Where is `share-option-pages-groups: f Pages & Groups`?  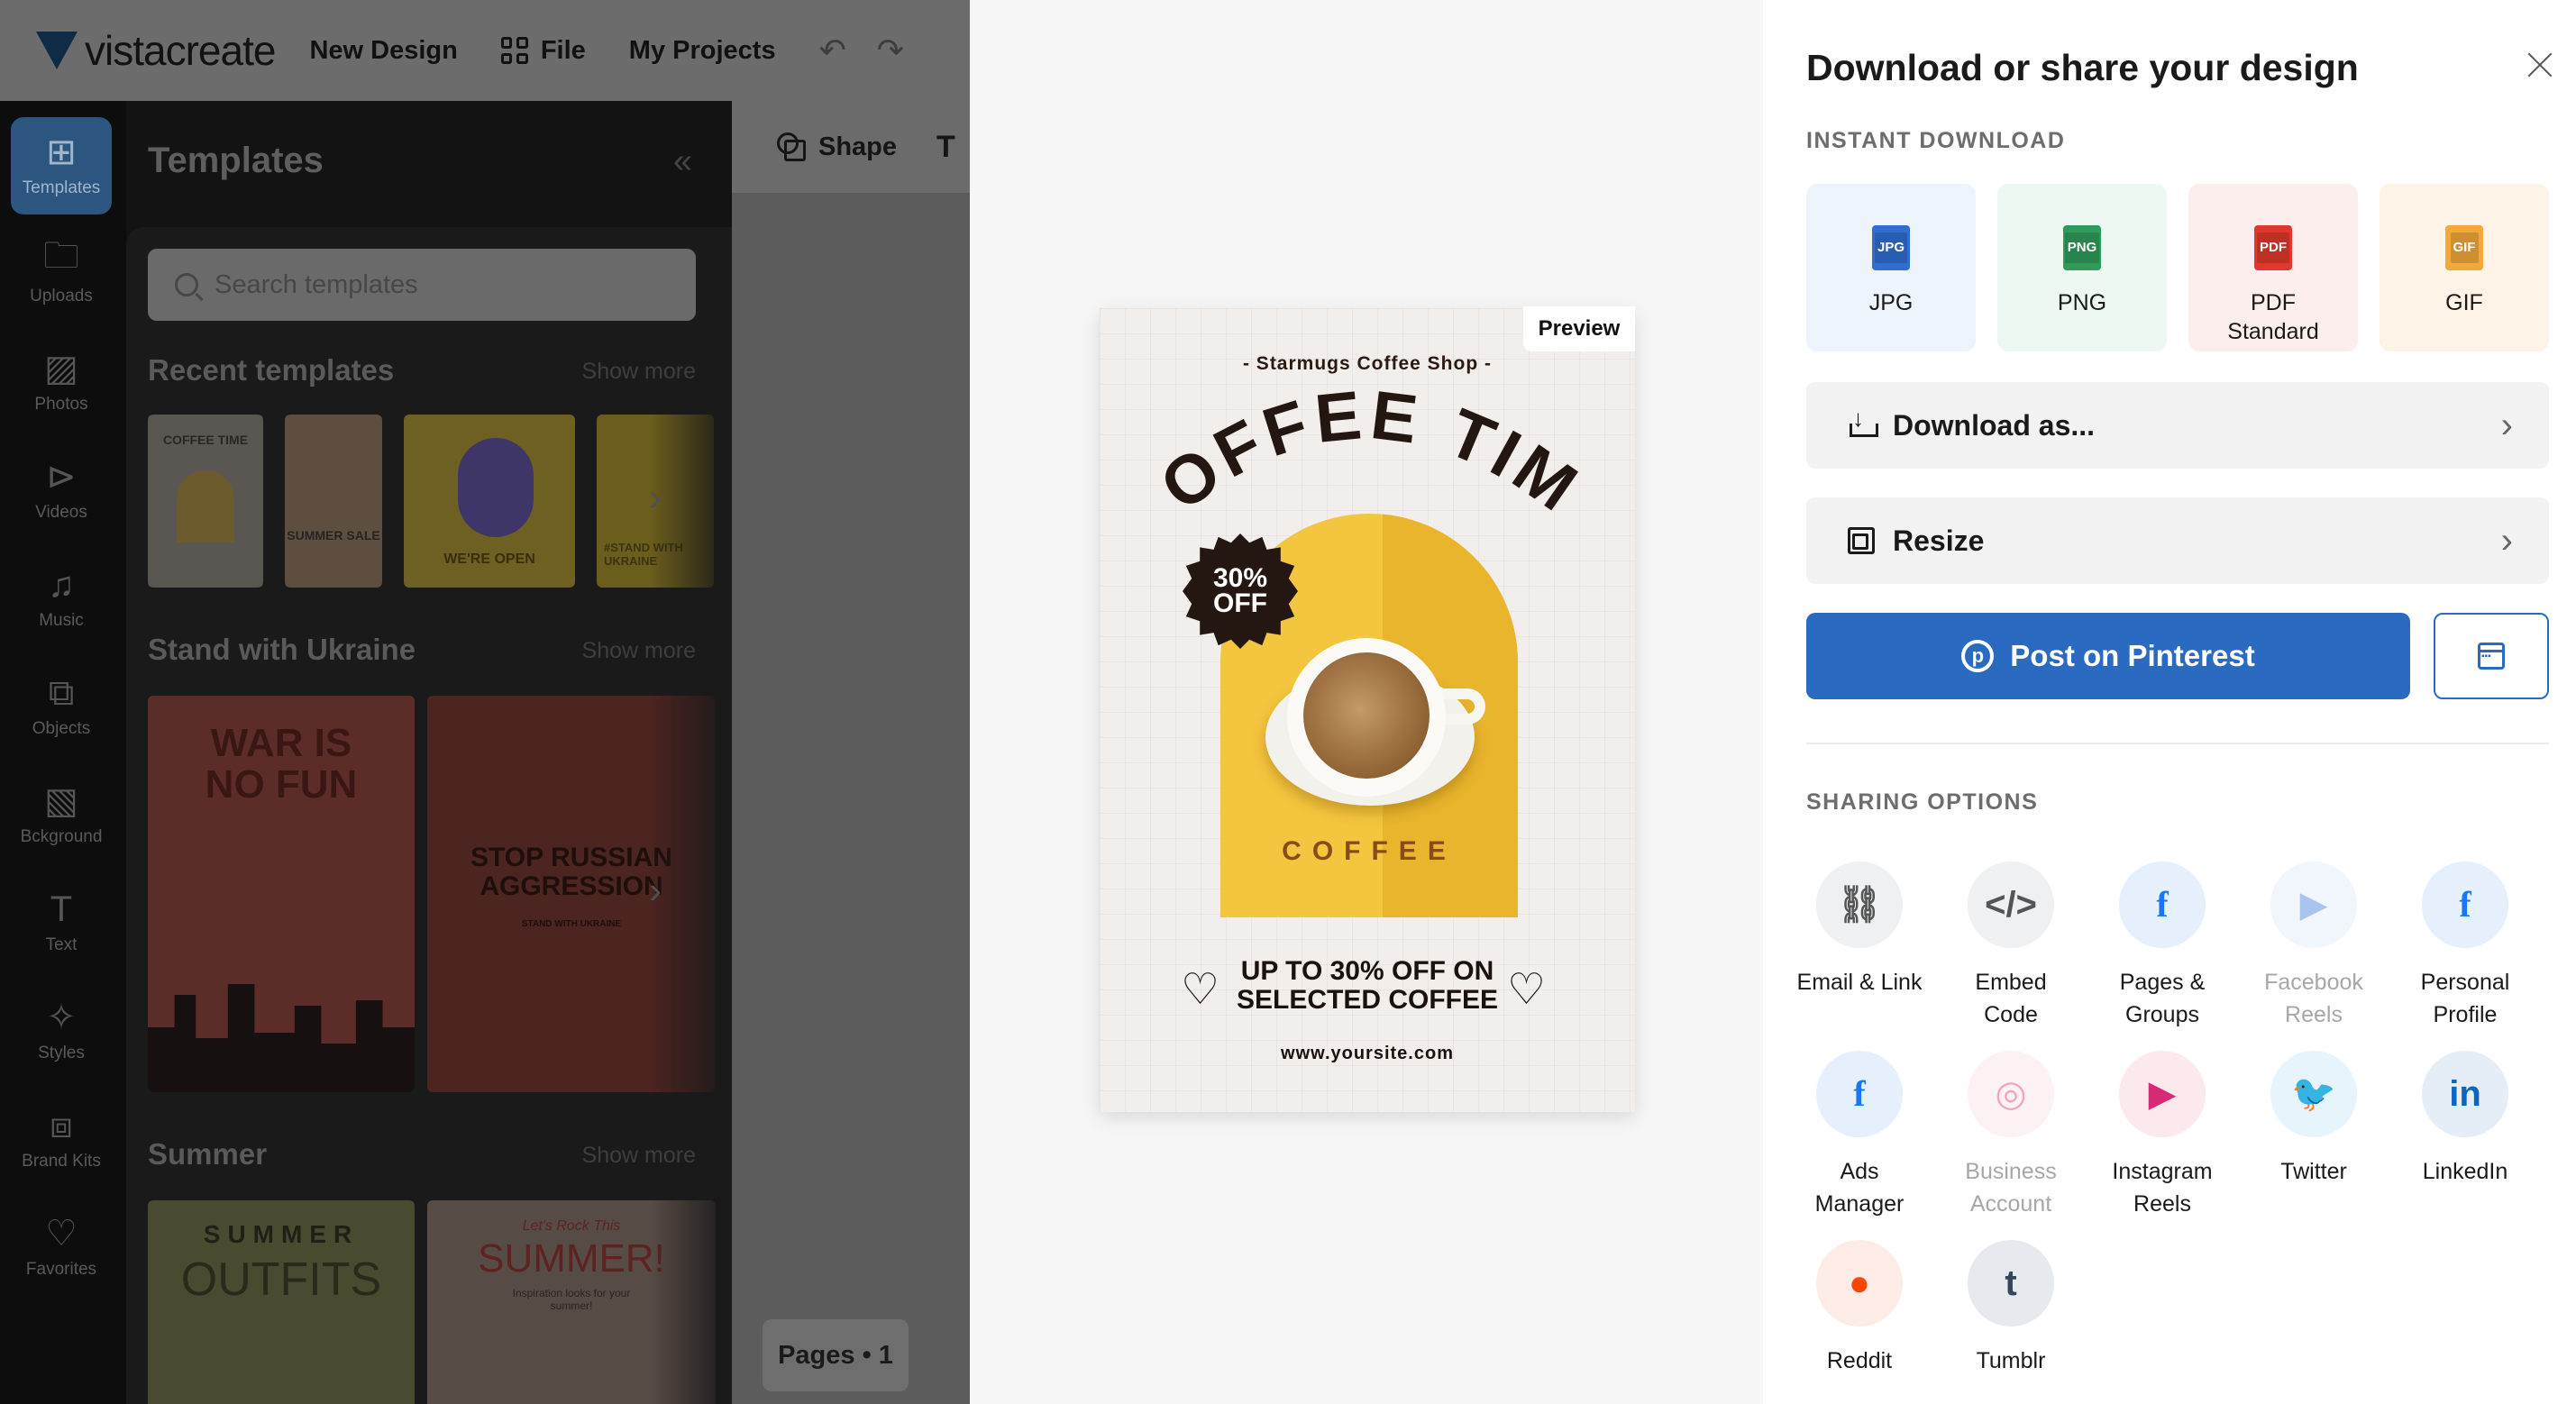 share-option-pages-groups: f Pages & Groups is located at coordinates (2162, 946).